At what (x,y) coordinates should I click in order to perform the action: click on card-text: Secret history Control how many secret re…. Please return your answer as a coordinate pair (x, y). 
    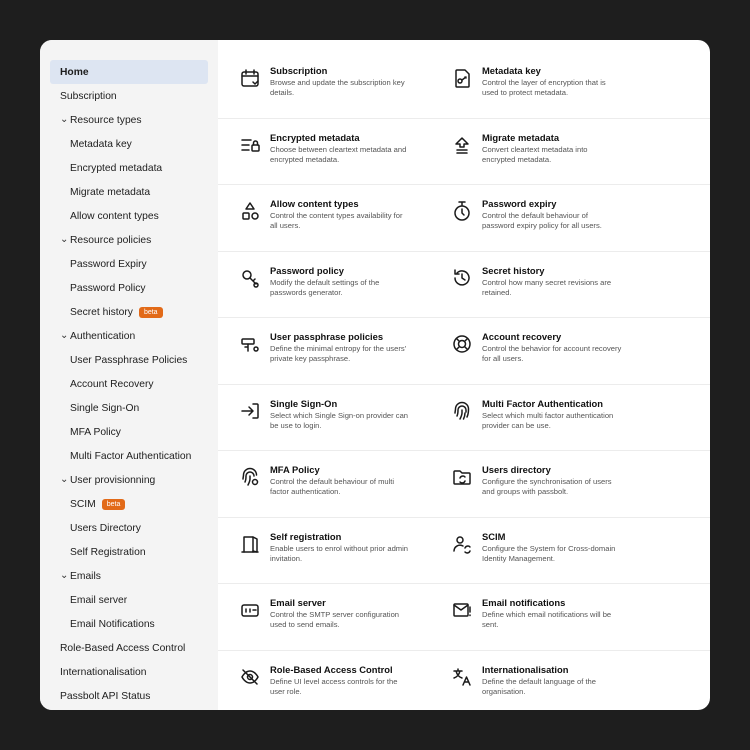
    Looking at the image, I should click on (552, 291).